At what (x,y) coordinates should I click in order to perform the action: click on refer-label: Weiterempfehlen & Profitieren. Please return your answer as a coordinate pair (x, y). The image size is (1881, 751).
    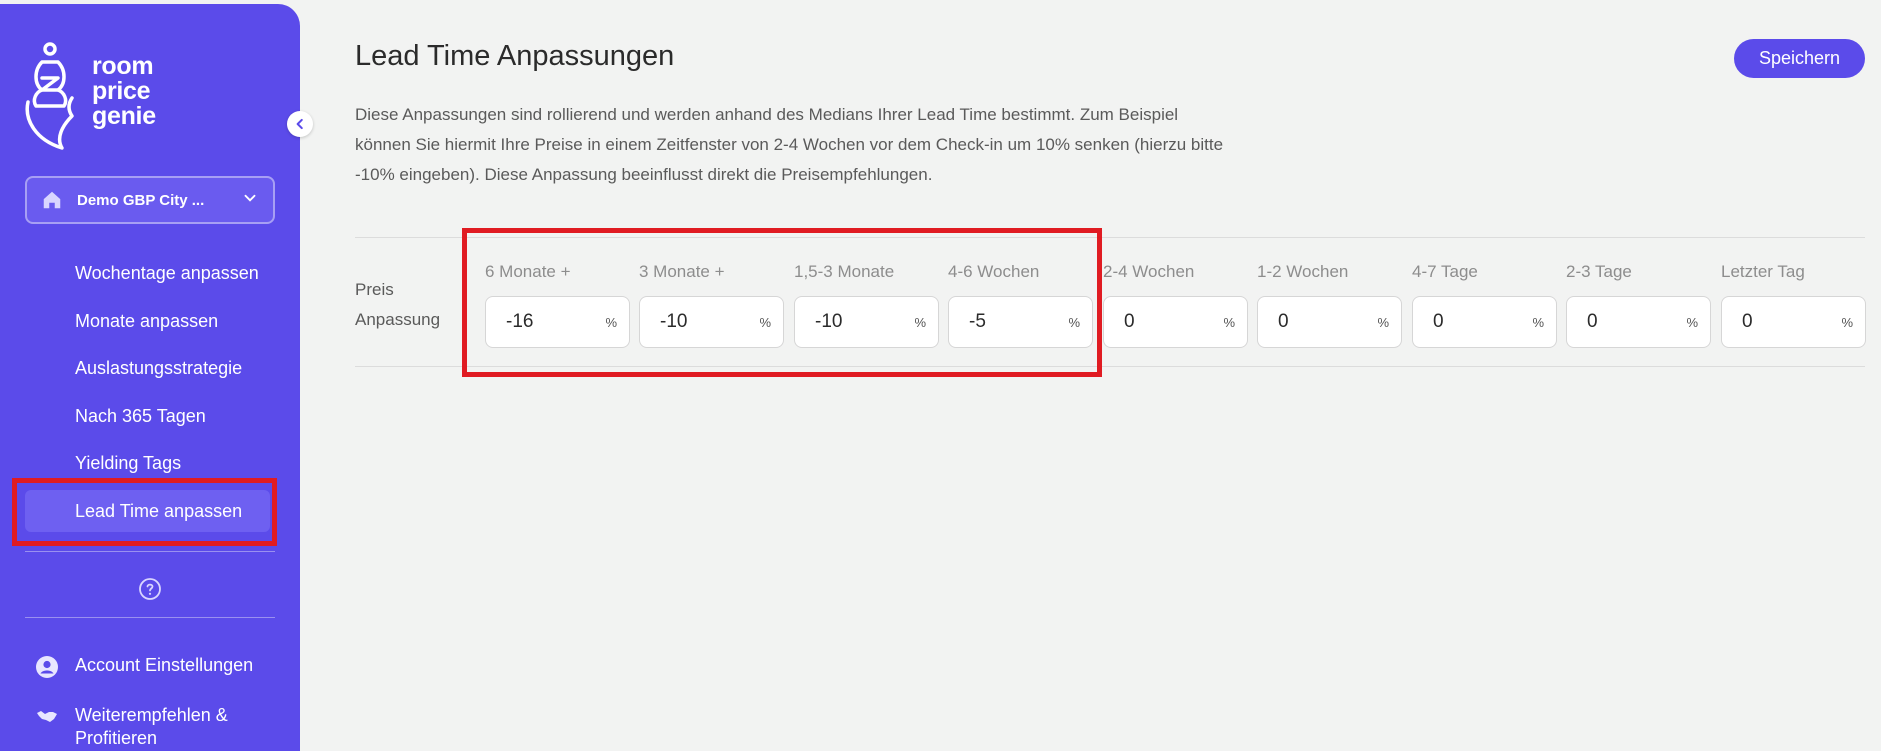
    Looking at the image, I should click on (151, 726).